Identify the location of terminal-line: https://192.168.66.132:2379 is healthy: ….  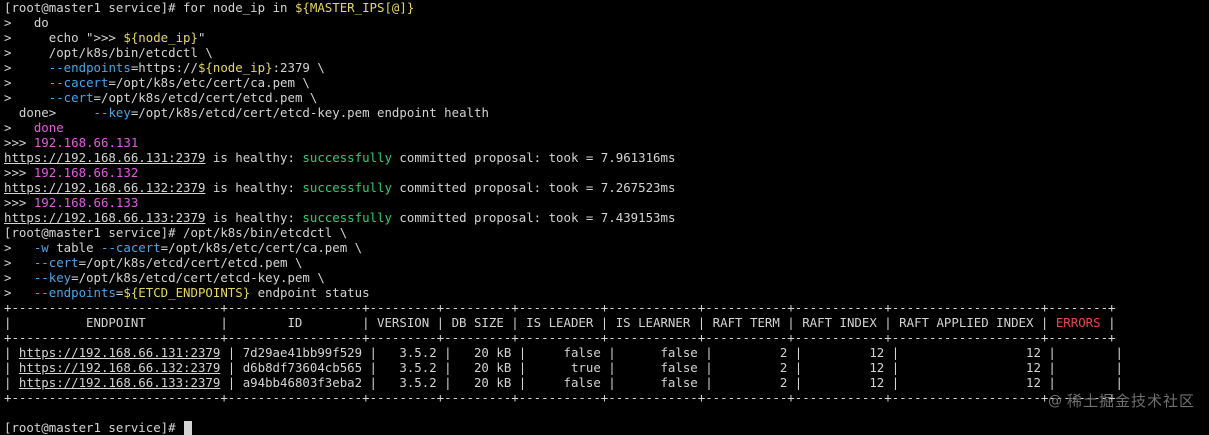
(606, 187).